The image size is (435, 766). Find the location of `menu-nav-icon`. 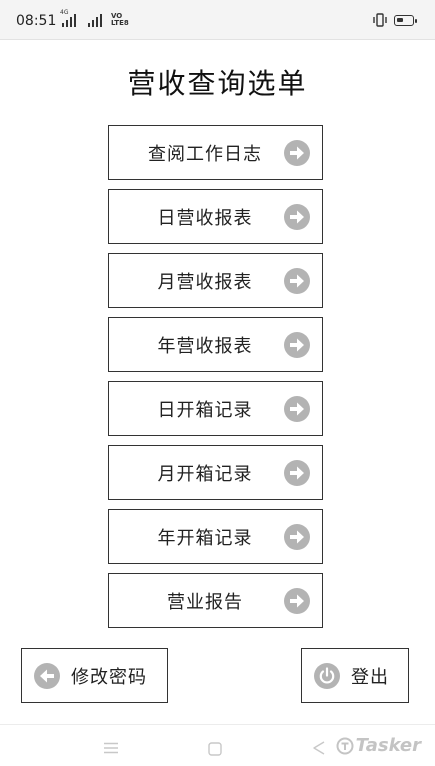

menu-nav-icon is located at coordinates (111, 748).